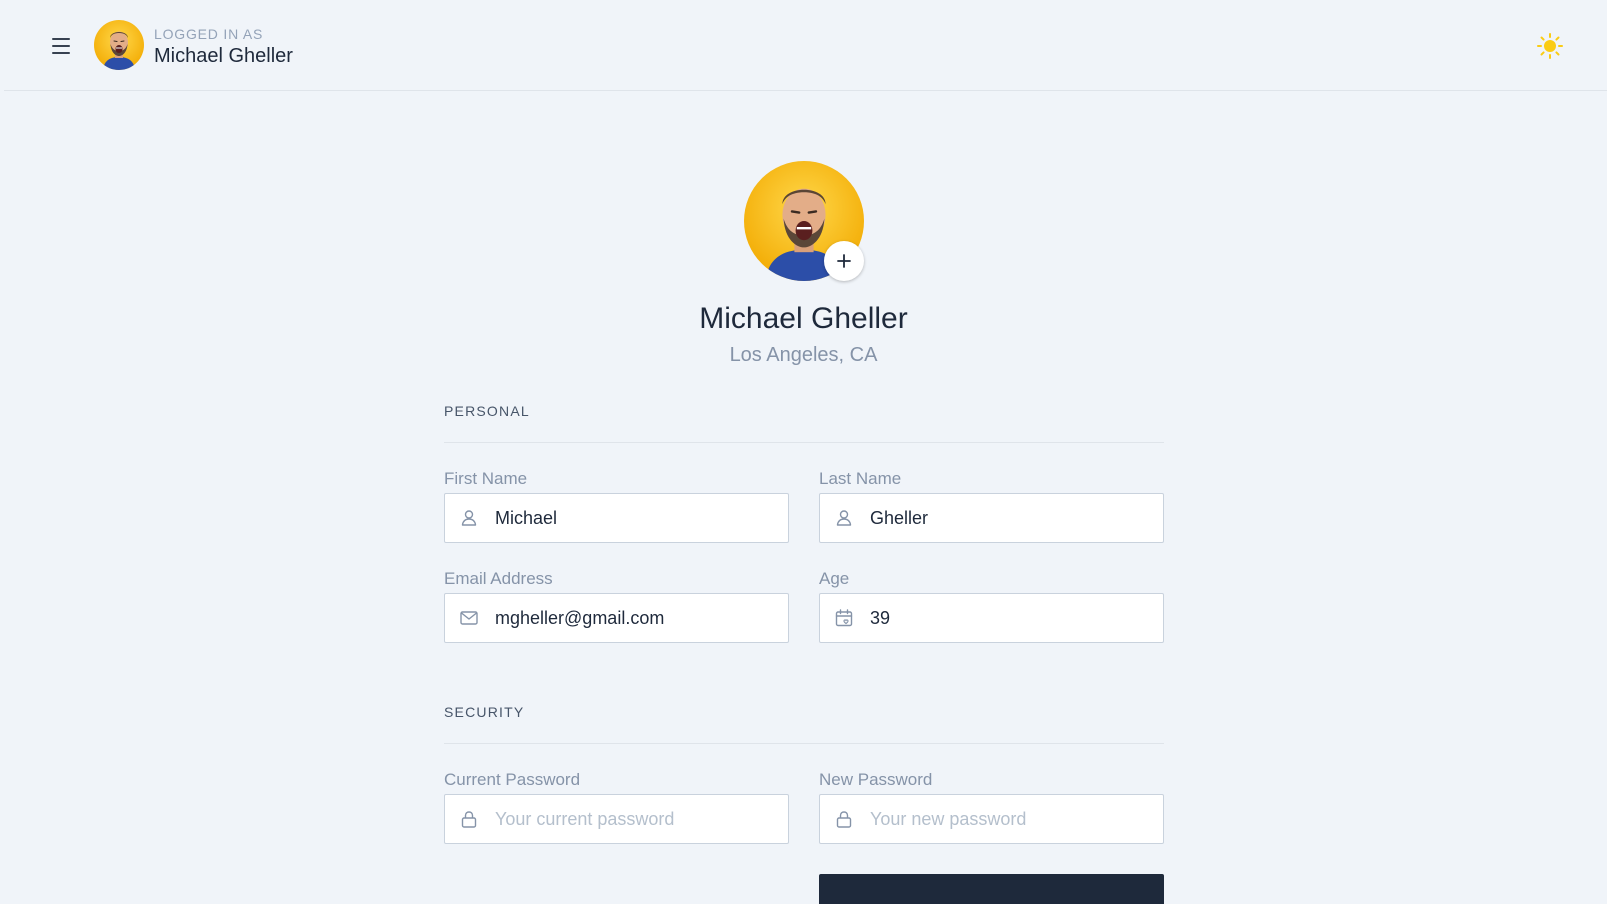  I want to click on last-name-field, so click(991, 518).